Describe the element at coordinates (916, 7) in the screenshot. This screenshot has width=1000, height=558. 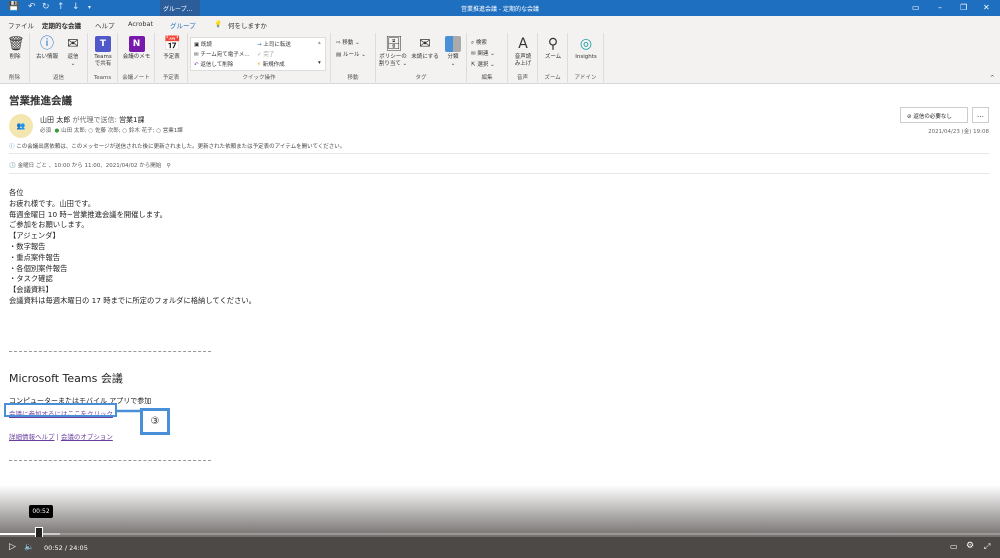
I see `ribbon-display-icon: ▭` at that location.